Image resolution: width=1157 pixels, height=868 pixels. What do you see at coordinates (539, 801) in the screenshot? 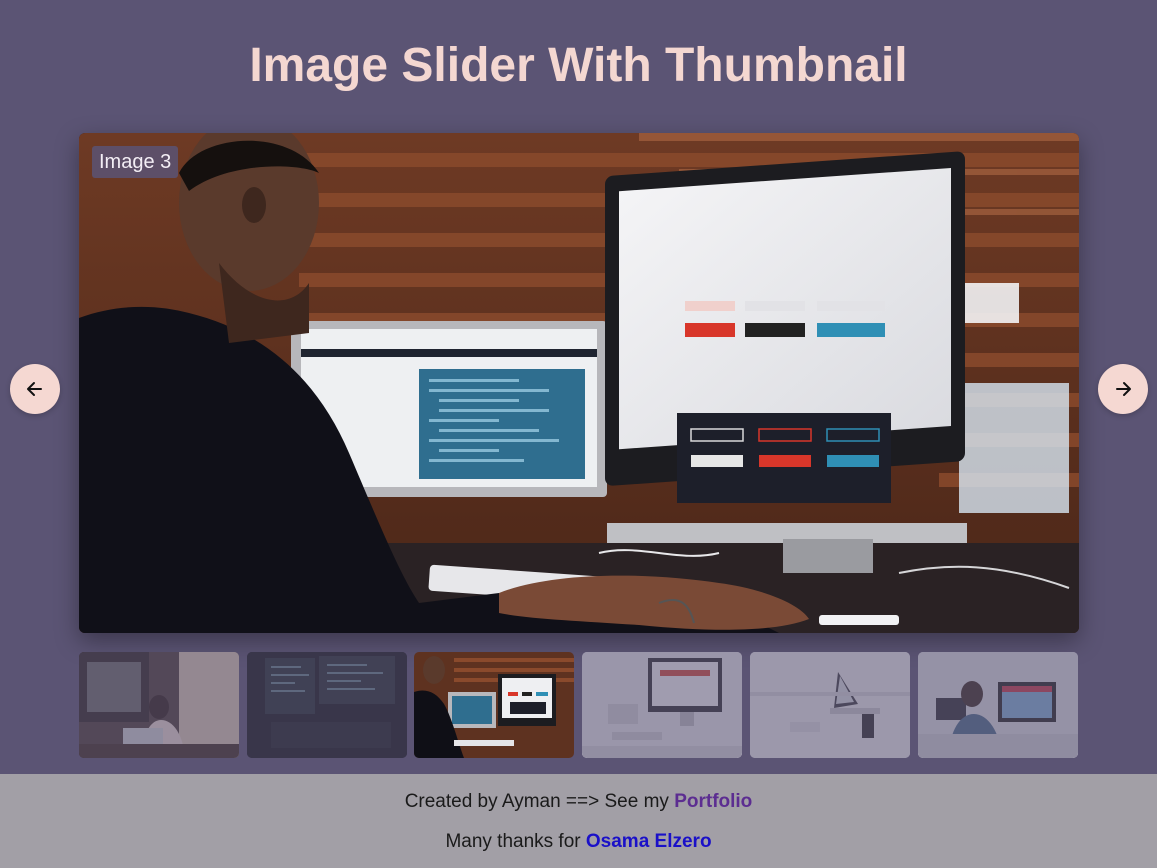
I see `footer-credit-text: Created by Ayman ==> See my` at bounding box center [539, 801].